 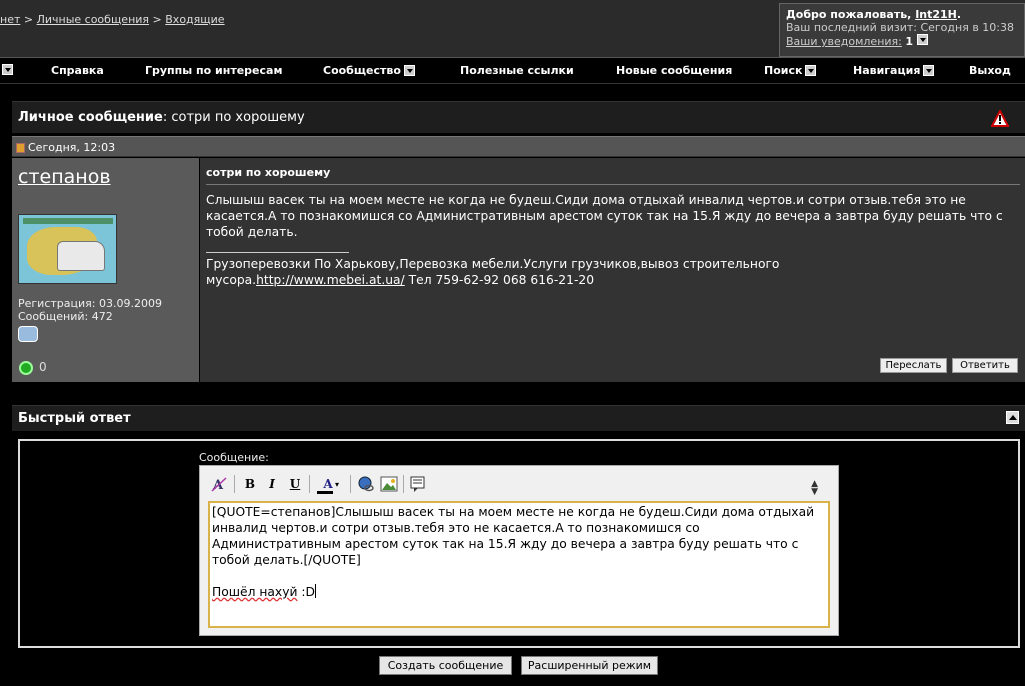 I want to click on post-date-text: Сегодня, 12:03, so click(x=72, y=147).